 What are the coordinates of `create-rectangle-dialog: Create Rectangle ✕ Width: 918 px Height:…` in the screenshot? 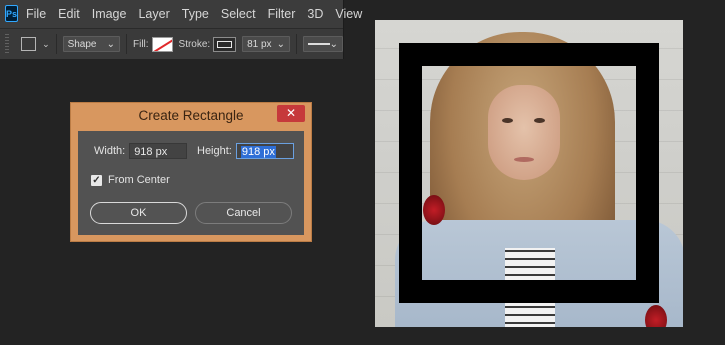 It's located at (191, 172).